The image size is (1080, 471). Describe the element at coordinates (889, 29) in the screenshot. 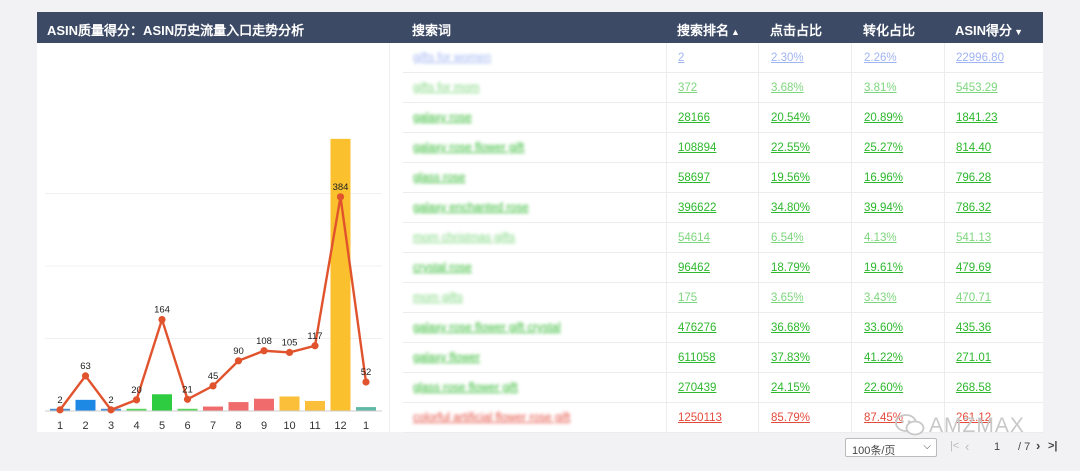

I see `col-conversion-share: 转化占比` at that location.